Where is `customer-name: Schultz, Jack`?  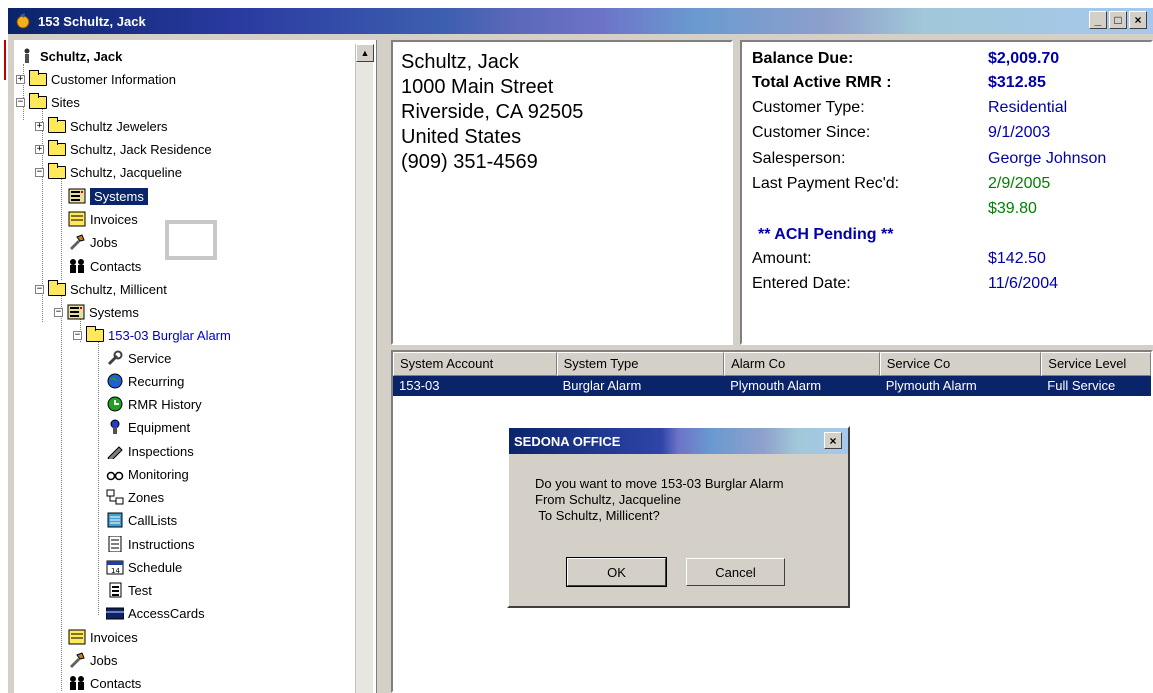 customer-name: Schultz, Jack is located at coordinates (460, 62).